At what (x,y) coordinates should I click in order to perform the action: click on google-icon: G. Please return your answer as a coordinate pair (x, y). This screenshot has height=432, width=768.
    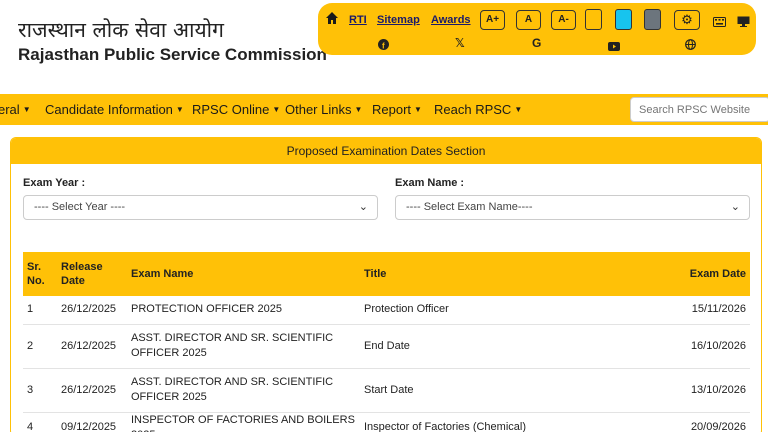
    Looking at the image, I should click on (536, 43).